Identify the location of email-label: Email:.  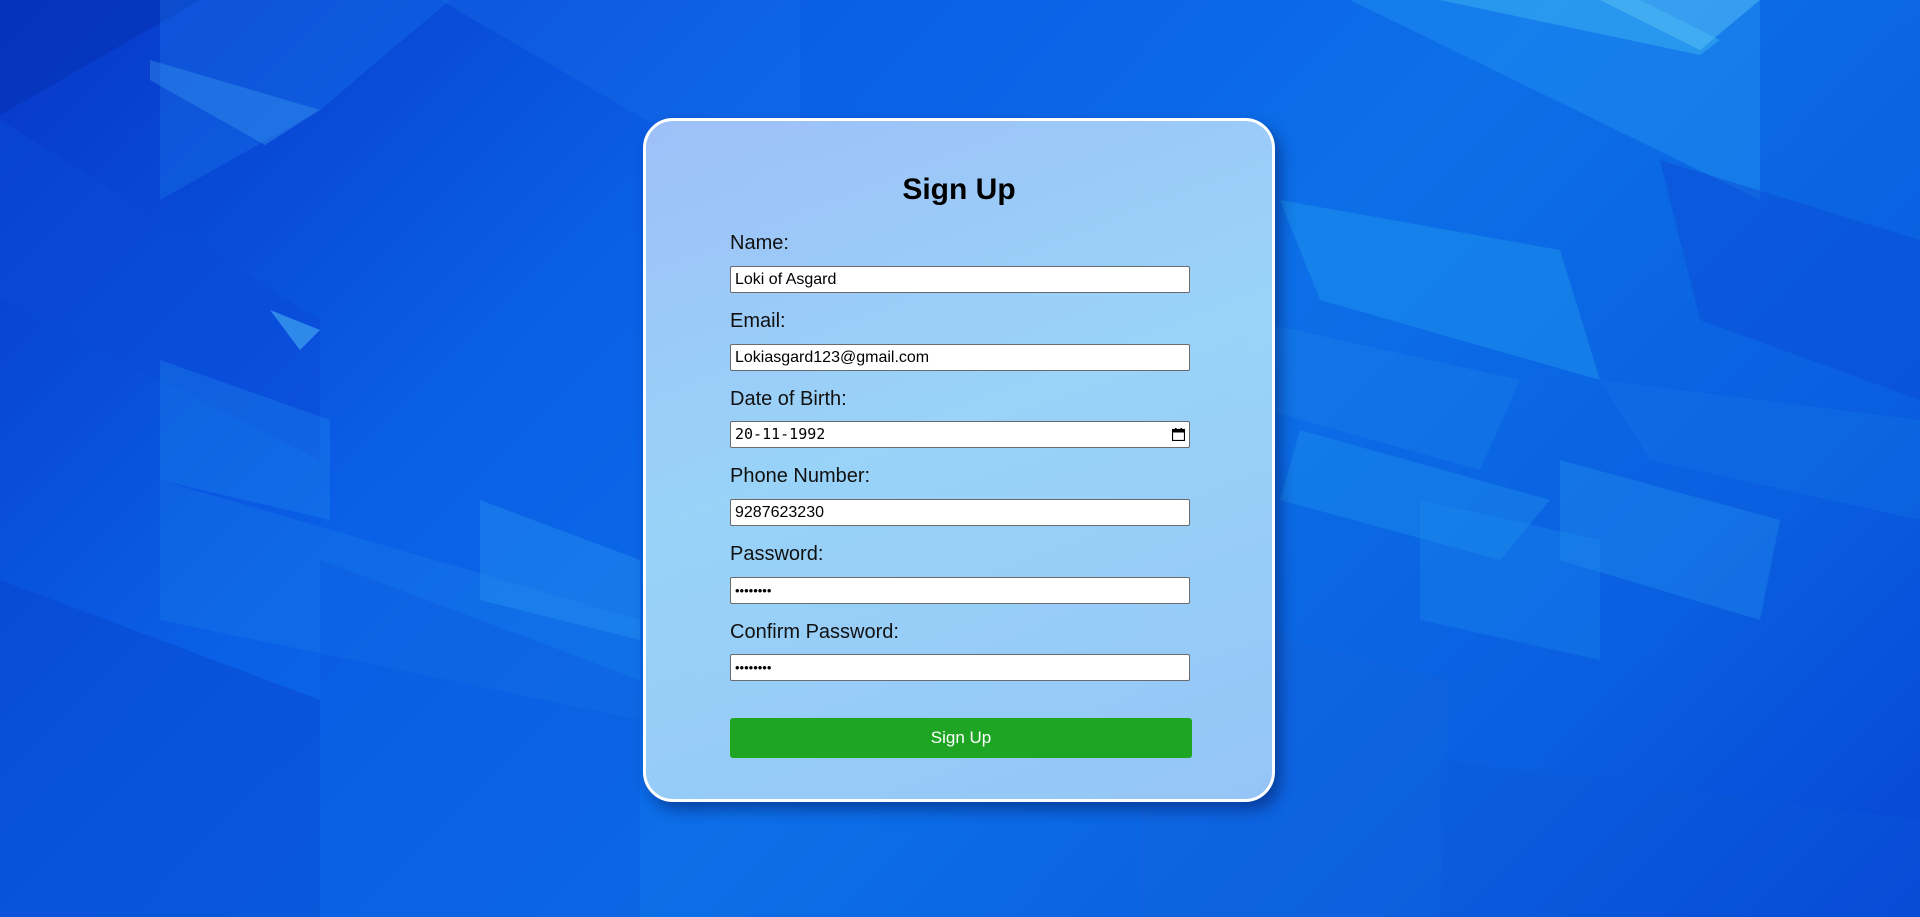
(758, 321).